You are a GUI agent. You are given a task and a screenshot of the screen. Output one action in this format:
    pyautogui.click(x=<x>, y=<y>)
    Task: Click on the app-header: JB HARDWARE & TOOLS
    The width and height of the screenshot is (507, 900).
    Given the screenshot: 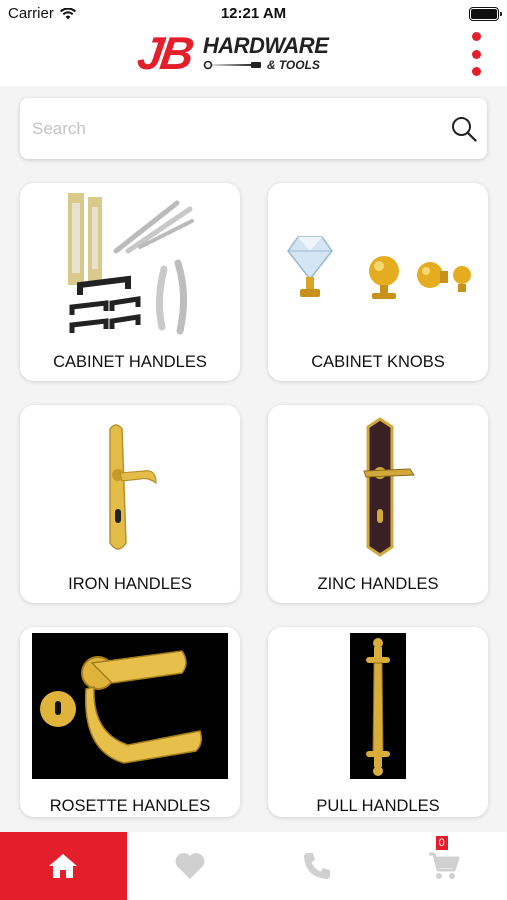 What is the action you would take?
    pyautogui.click(x=253, y=56)
    